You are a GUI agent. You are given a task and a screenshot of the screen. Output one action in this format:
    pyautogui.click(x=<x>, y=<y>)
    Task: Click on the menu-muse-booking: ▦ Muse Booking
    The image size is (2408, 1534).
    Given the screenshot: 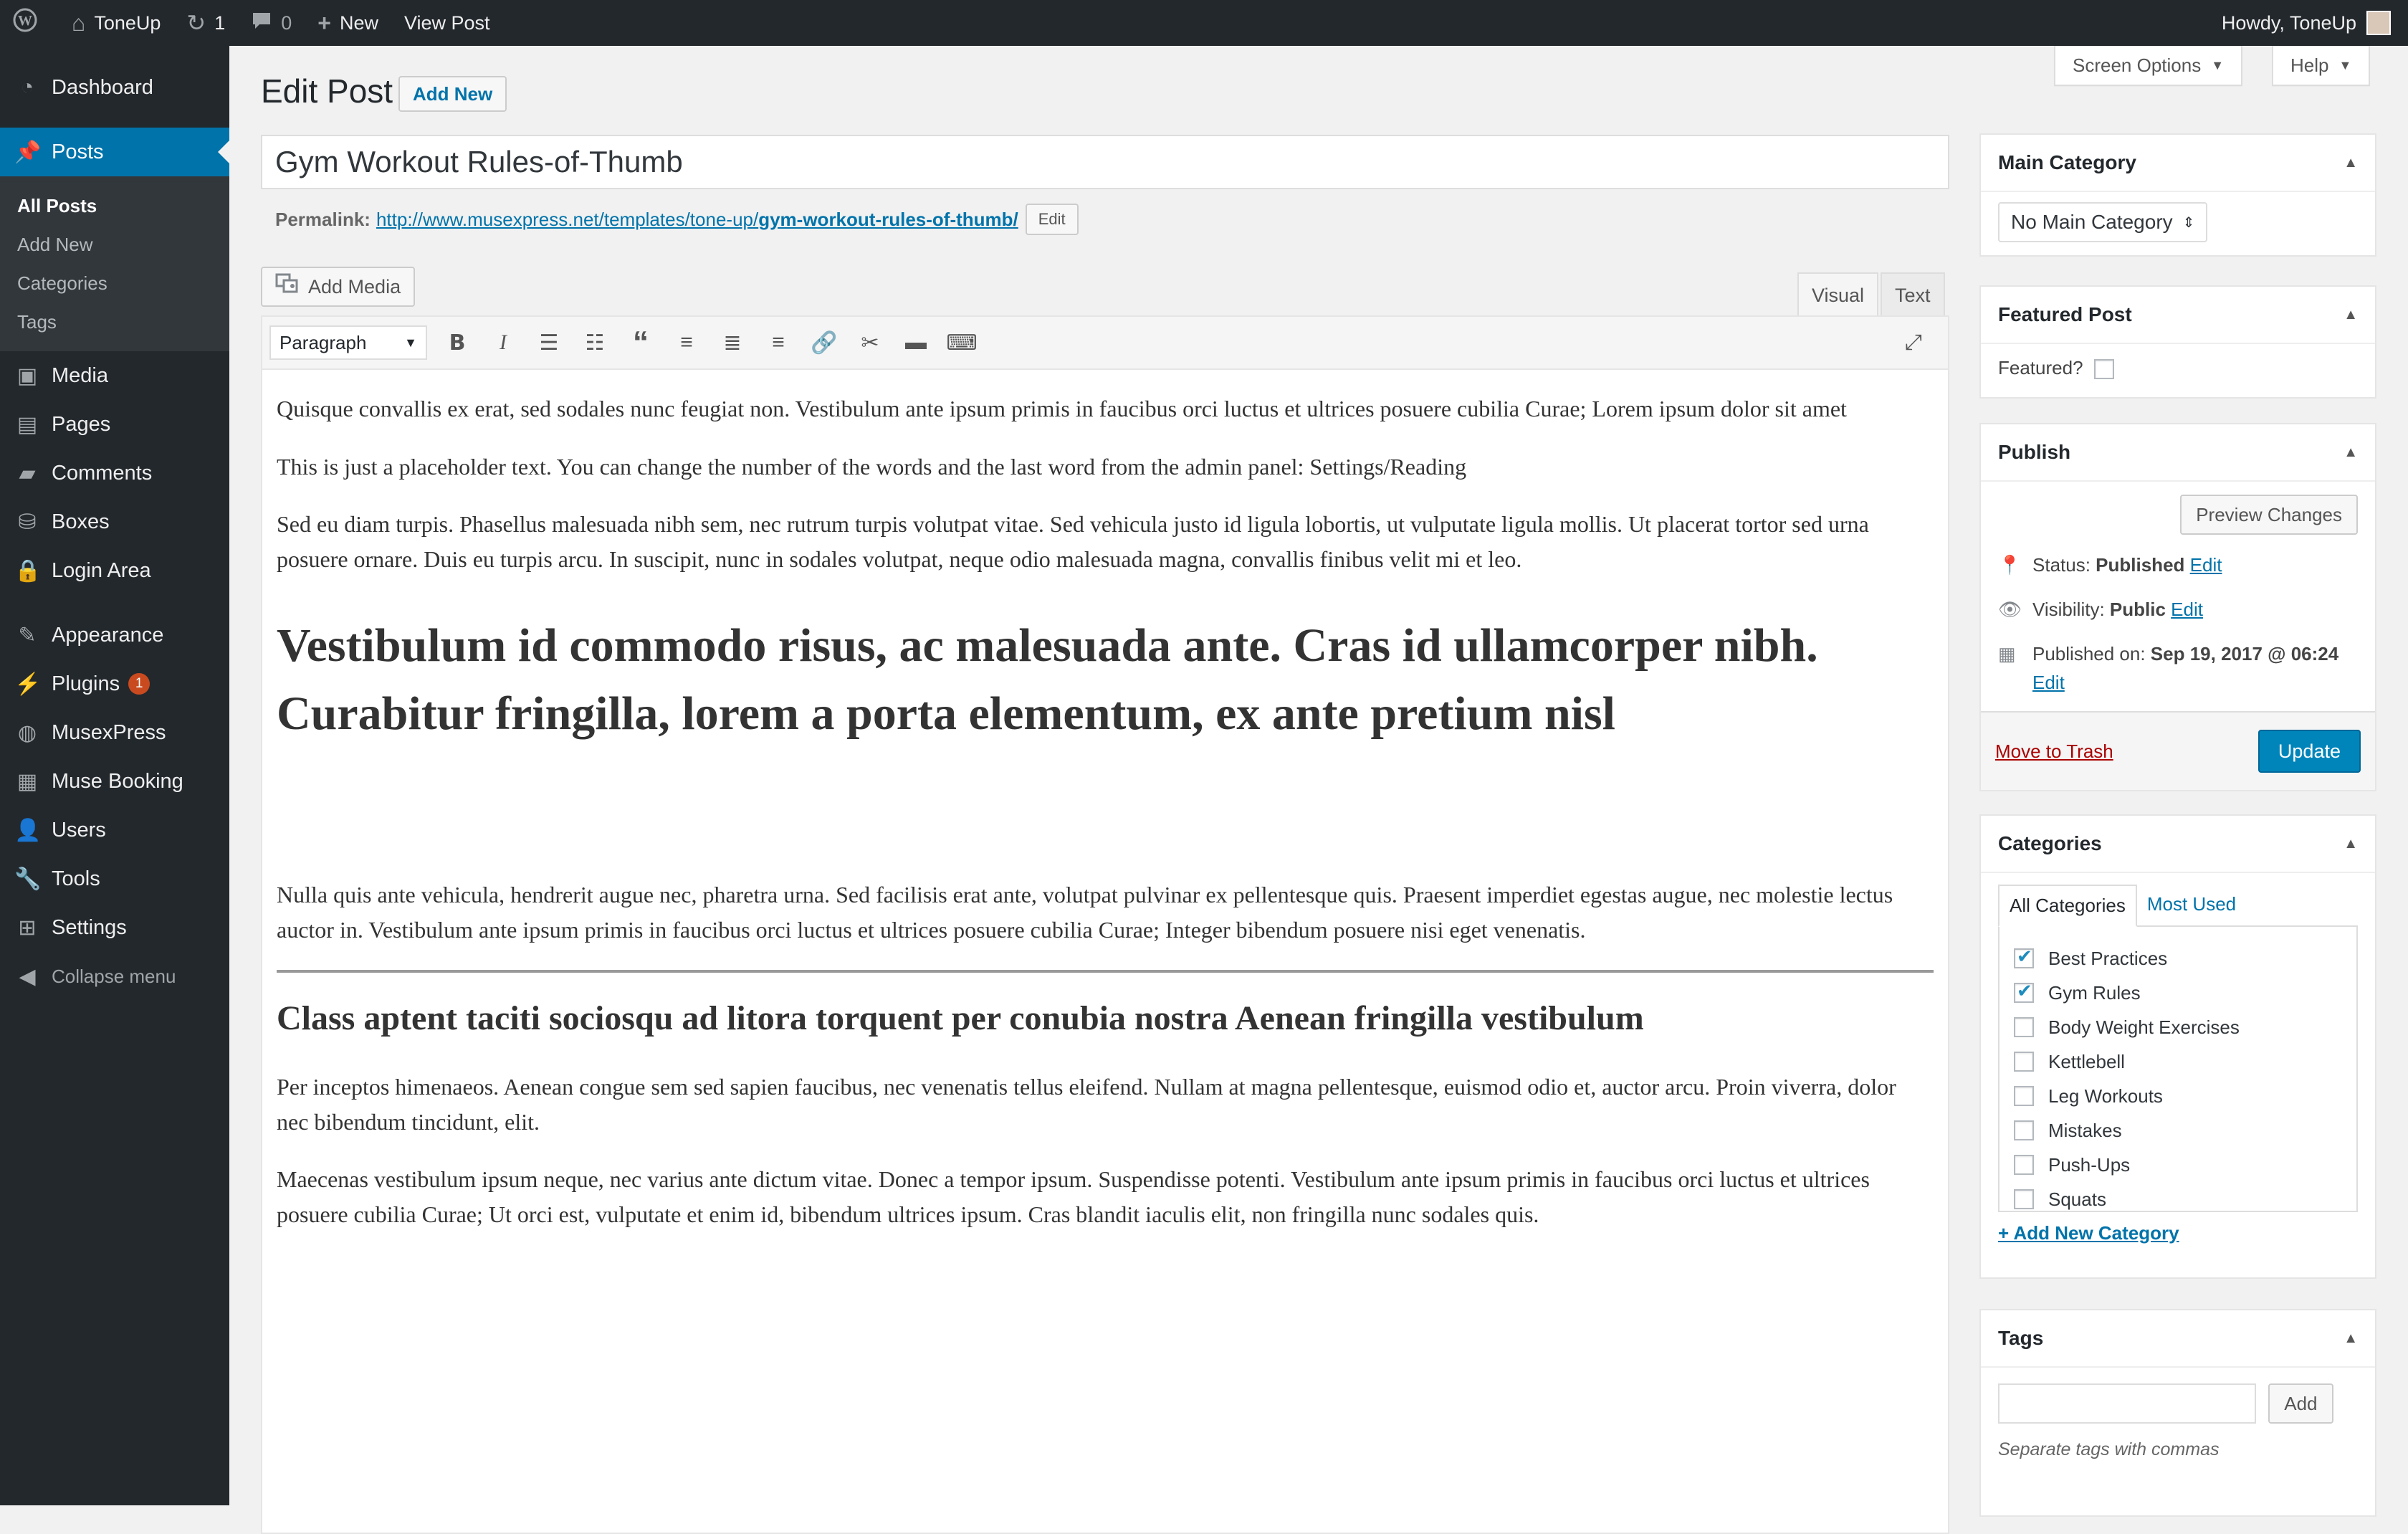 What is the action you would take?
    pyautogui.click(x=114, y=782)
    